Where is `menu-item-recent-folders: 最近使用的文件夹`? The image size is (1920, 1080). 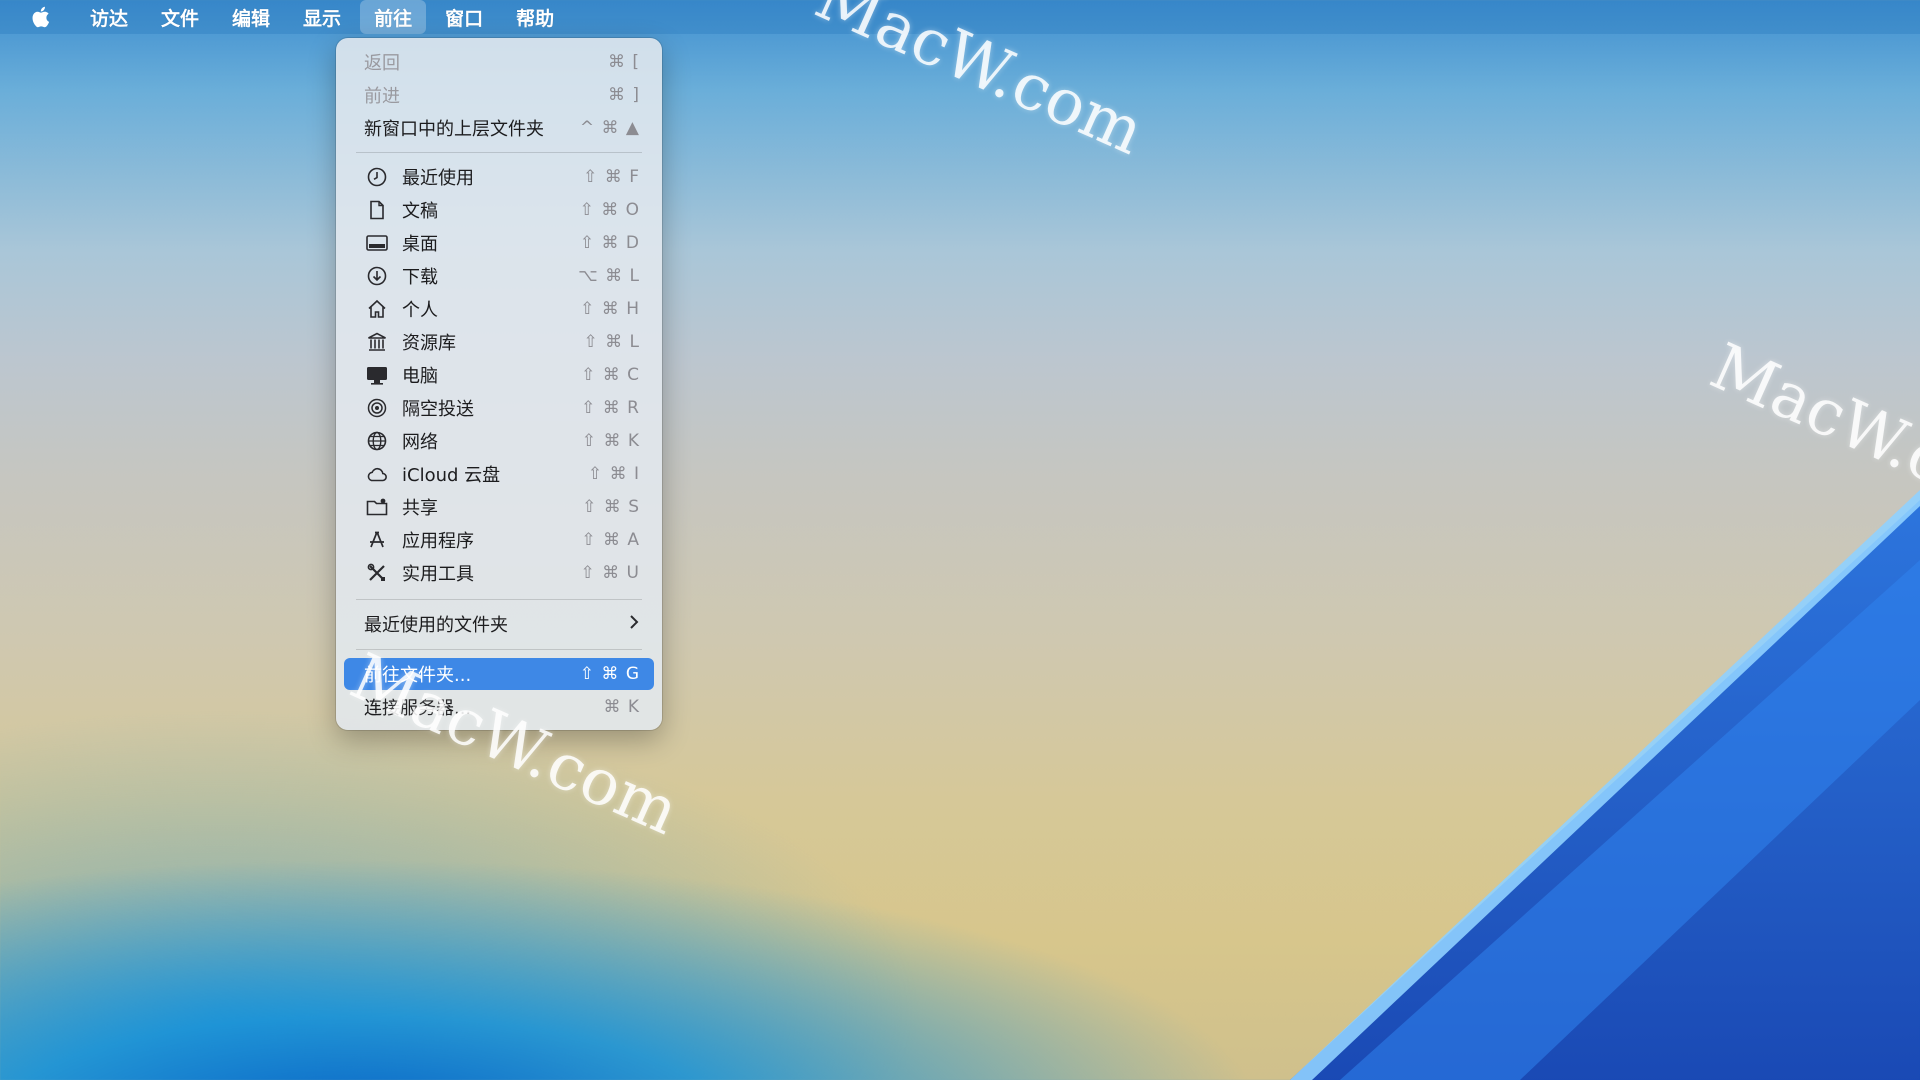 menu-item-recent-folders: 最近使用的文件夹 is located at coordinates (499, 624).